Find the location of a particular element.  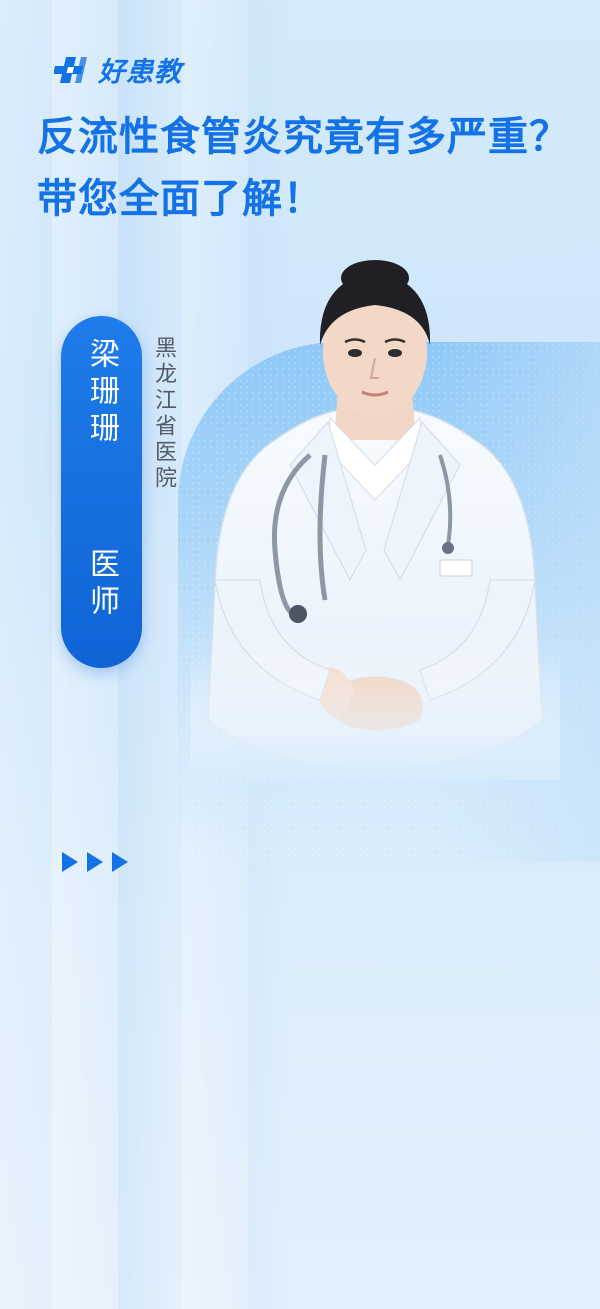

doctor-title: 医师 is located at coordinates (101, 585).